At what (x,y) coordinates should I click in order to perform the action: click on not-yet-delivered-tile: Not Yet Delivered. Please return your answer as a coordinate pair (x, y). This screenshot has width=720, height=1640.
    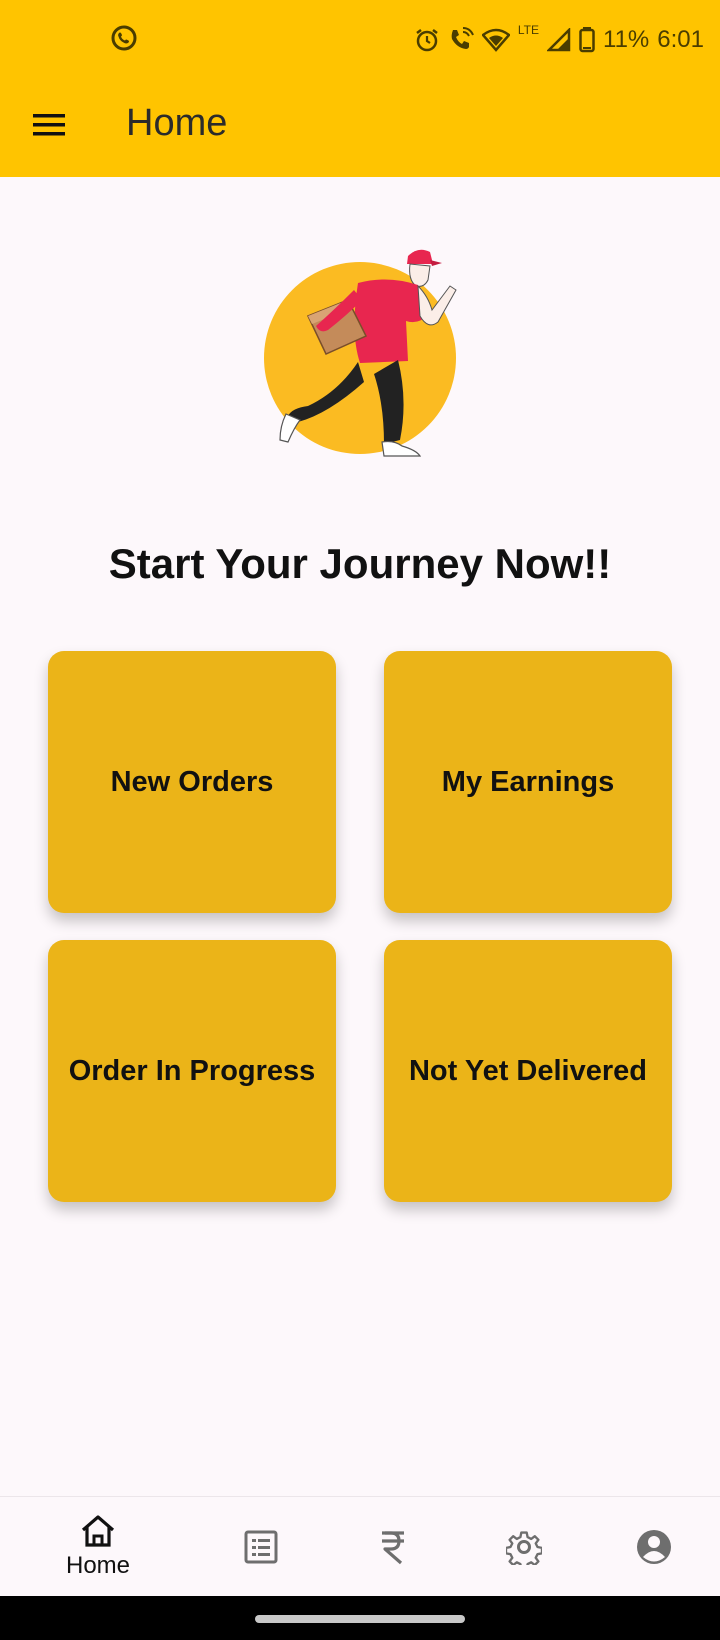
    Looking at the image, I should click on (528, 1071).